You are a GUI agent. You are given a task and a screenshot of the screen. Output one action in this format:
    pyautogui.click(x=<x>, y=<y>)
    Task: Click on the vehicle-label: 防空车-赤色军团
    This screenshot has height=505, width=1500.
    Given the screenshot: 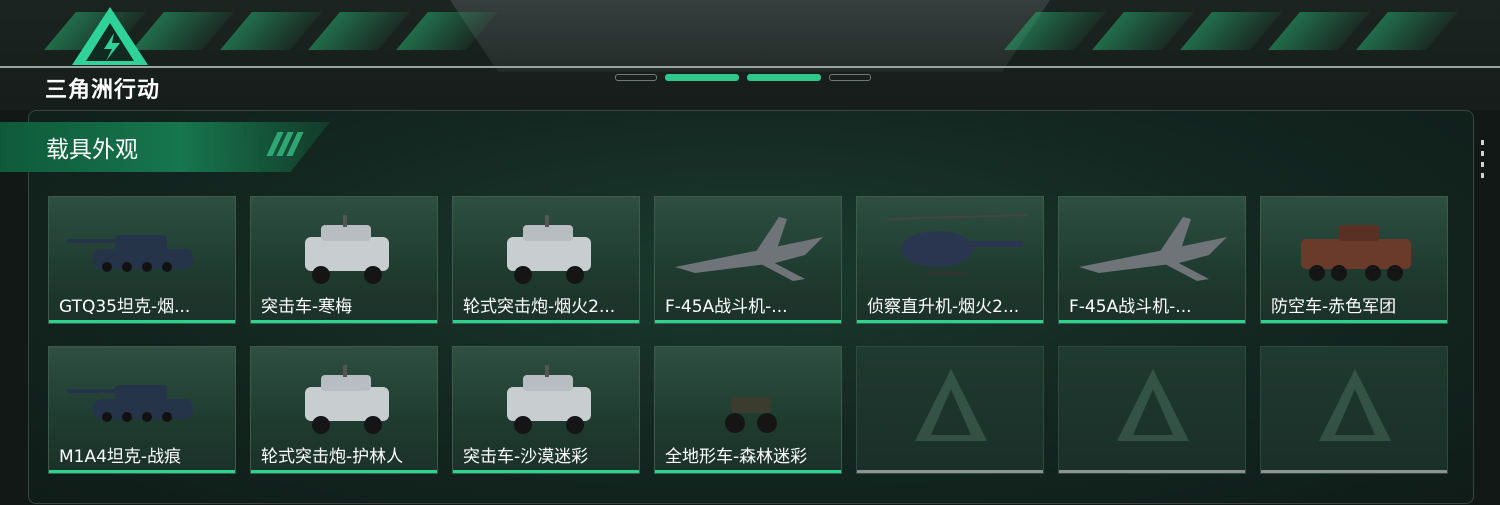 What is the action you would take?
    pyautogui.click(x=1334, y=307)
    